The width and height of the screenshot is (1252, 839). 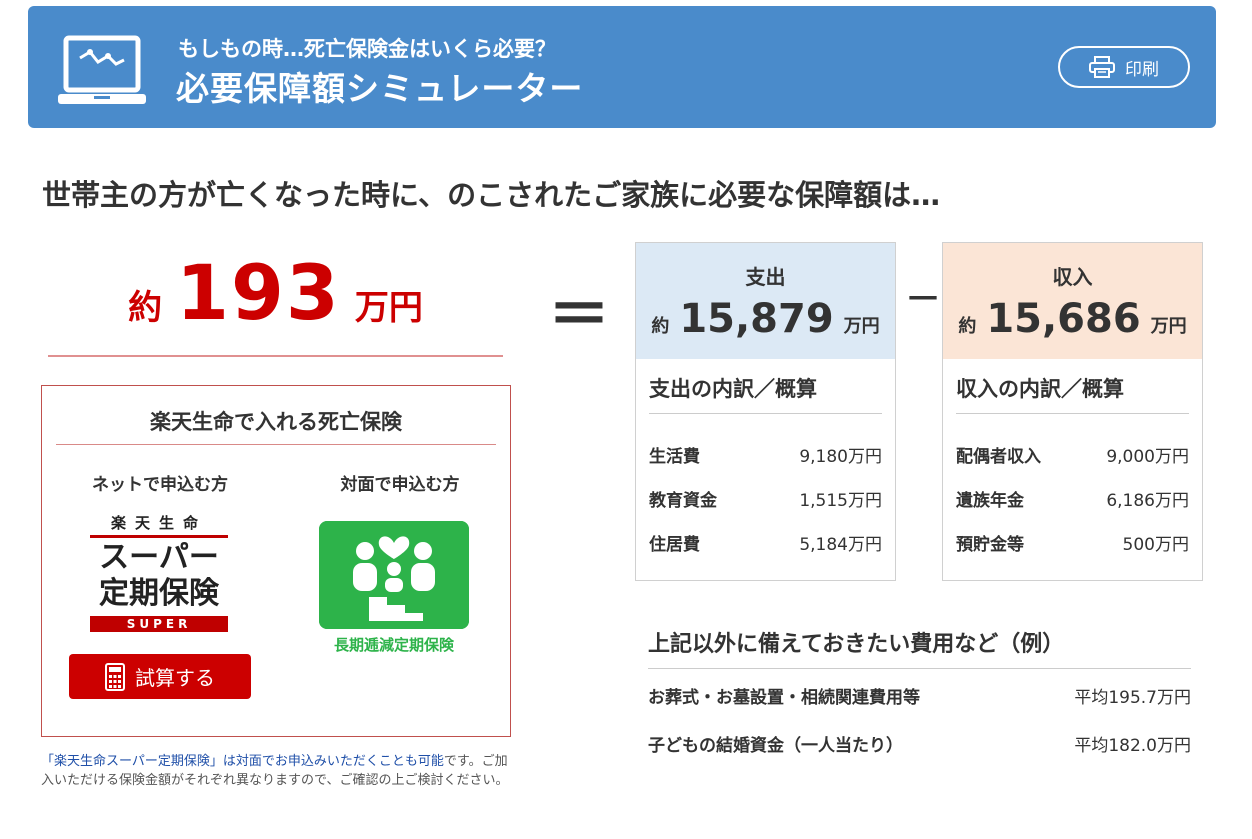 What do you see at coordinates (1147, 456) in the screenshot?
I see `item-value: 9,000万円` at bounding box center [1147, 456].